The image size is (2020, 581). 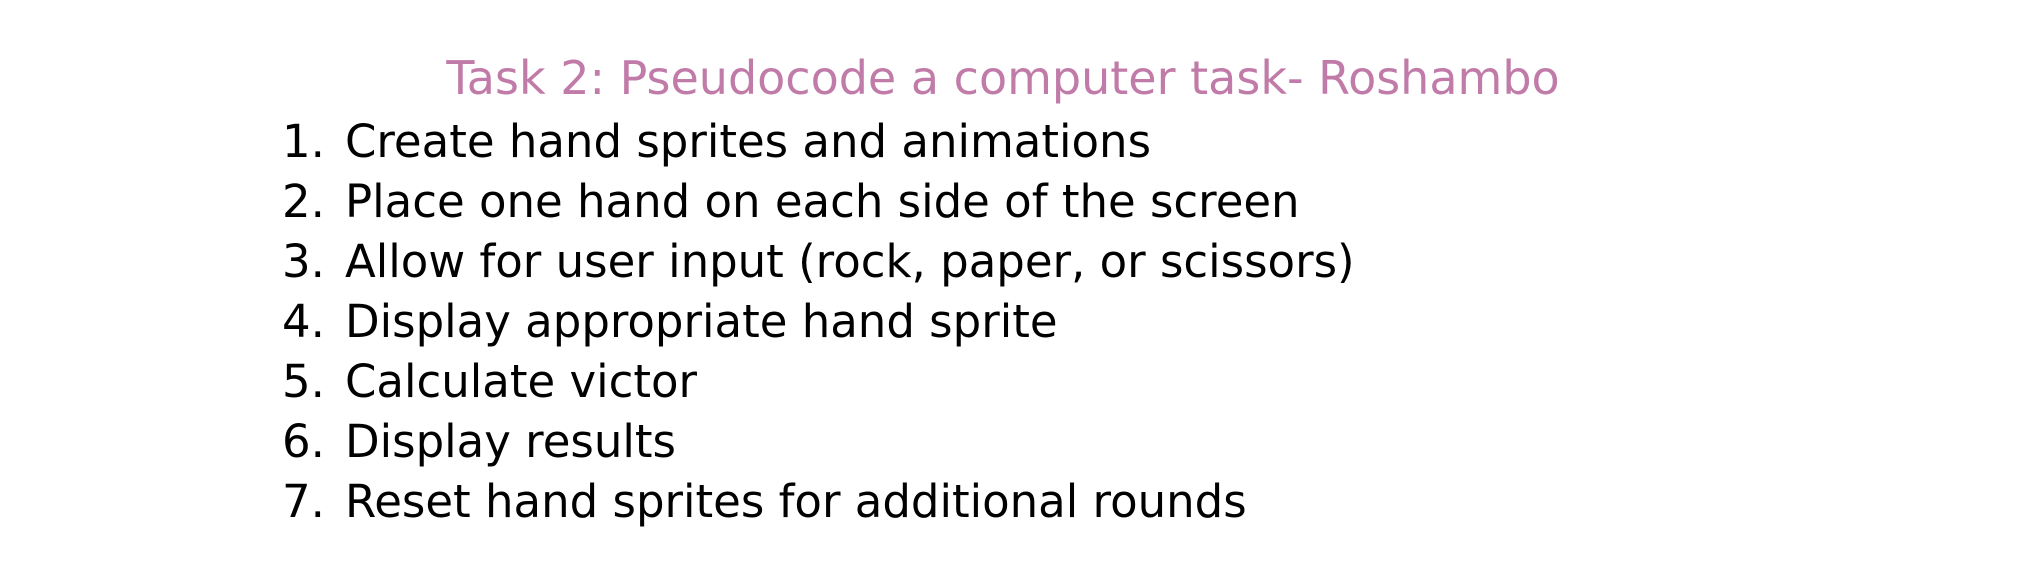 I want to click on step-number: 2., so click(x=303, y=201).